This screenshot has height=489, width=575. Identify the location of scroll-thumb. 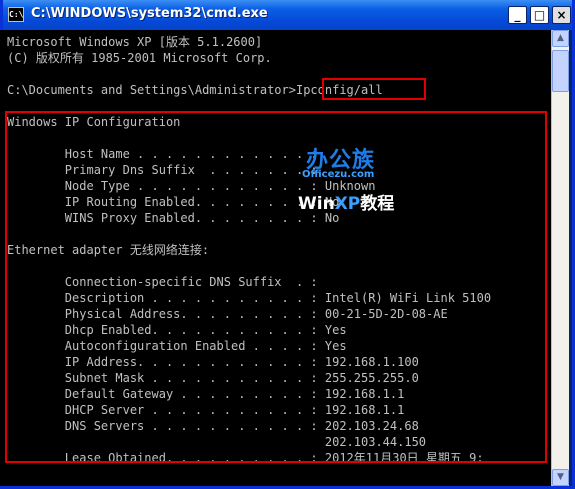
(560, 71).